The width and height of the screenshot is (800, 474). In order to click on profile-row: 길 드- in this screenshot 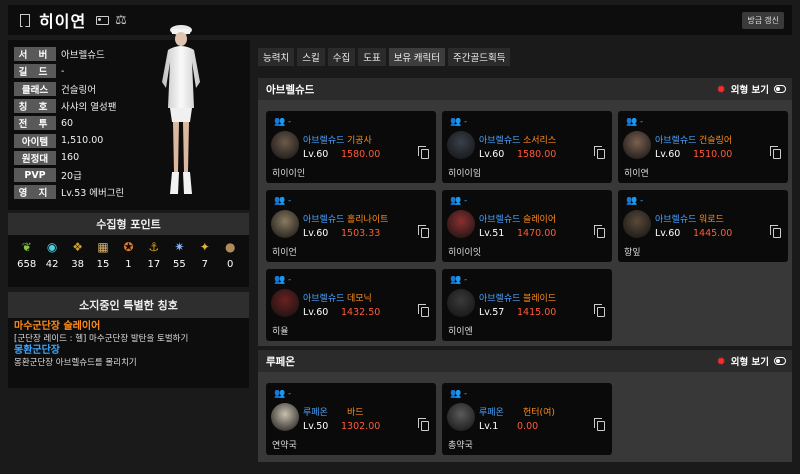, I will do `click(39, 71)`.